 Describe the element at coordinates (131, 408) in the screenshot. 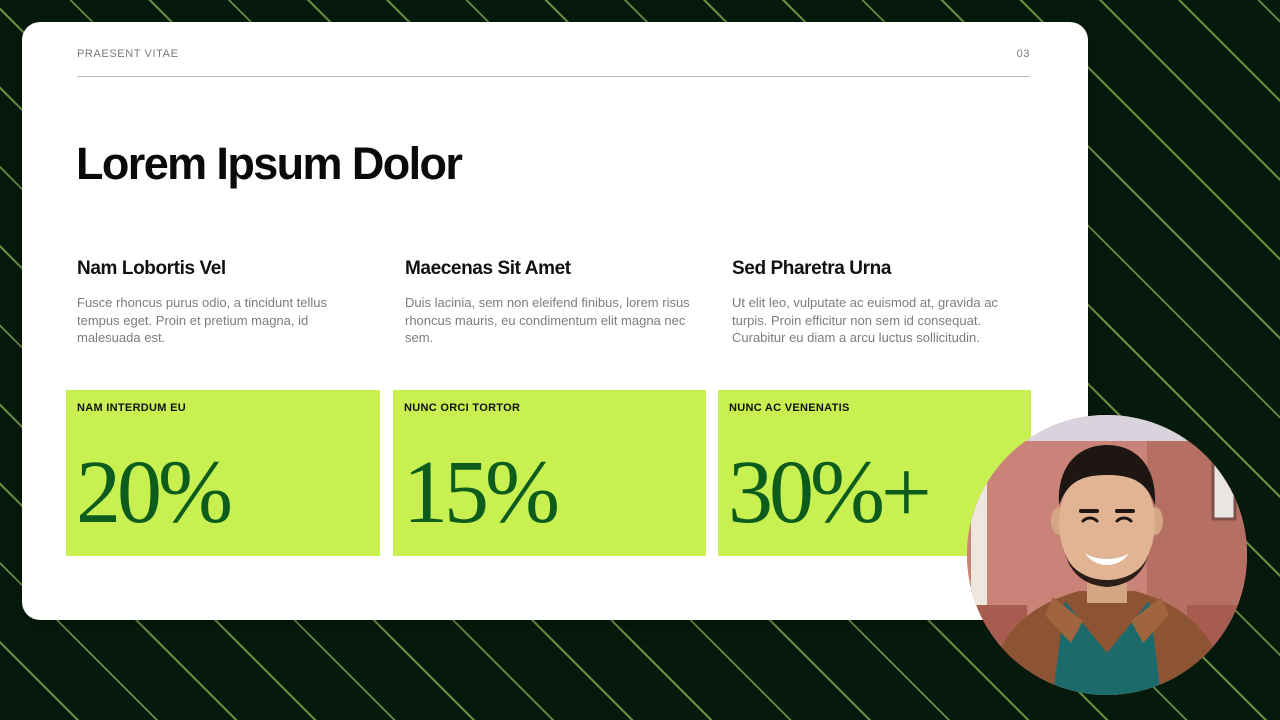

I see `stat-label: NAM INTERDUM EU` at that location.